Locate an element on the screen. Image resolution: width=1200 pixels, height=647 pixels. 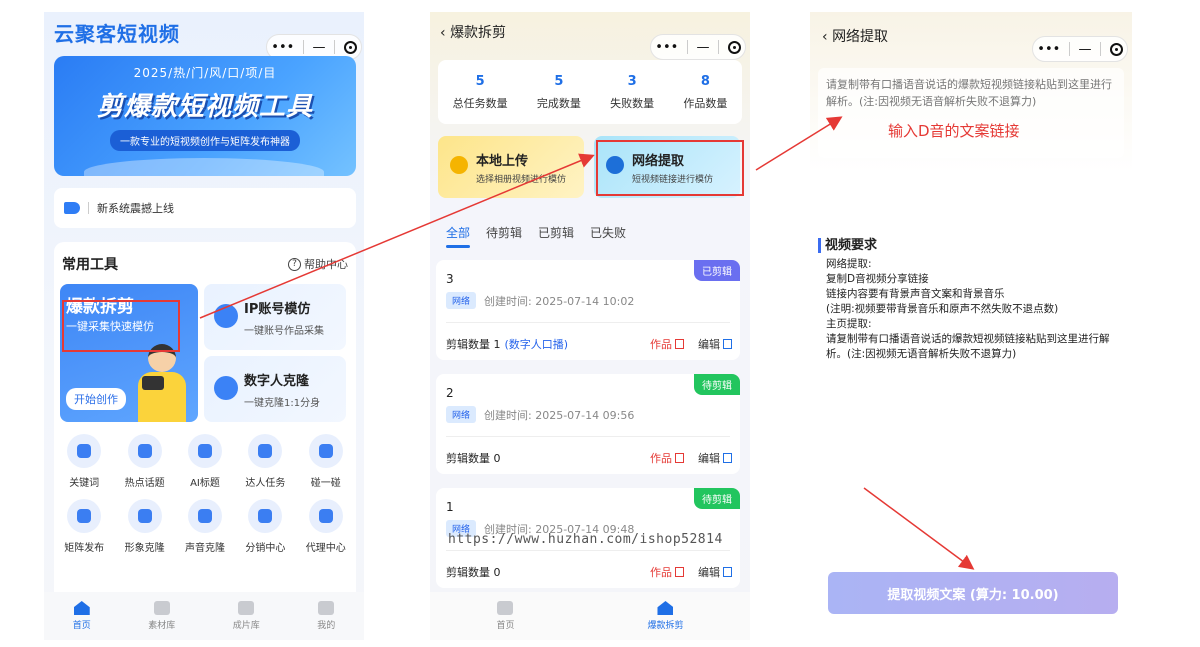
status-badge: 待剪辑 is located at coordinates (717, 498).